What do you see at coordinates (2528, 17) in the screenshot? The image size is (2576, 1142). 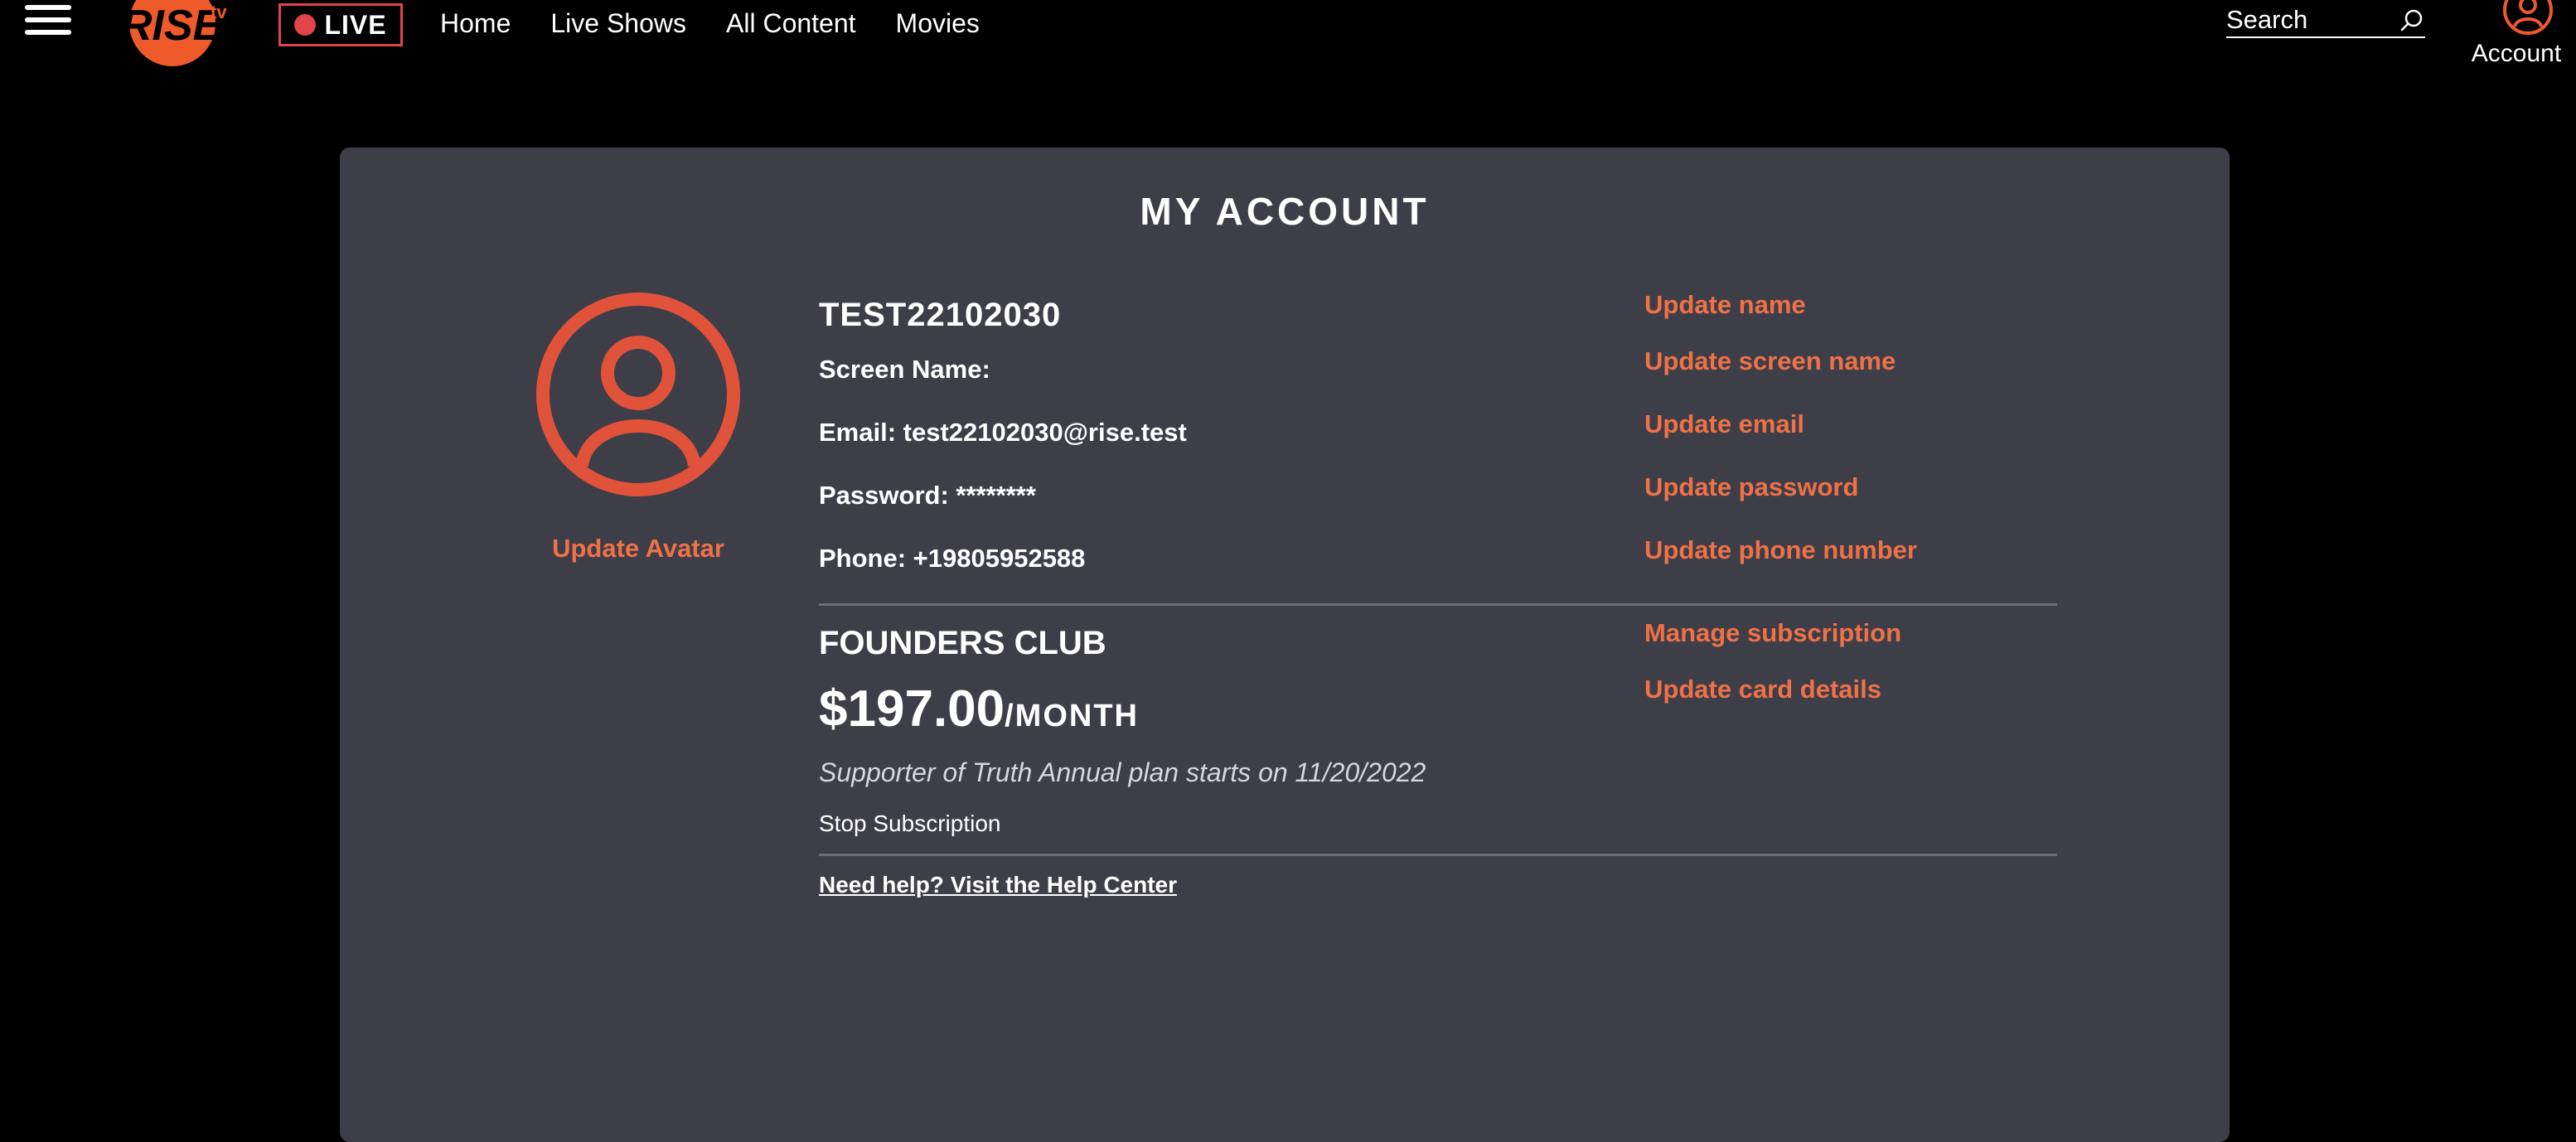 I see `account-icon` at bounding box center [2528, 17].